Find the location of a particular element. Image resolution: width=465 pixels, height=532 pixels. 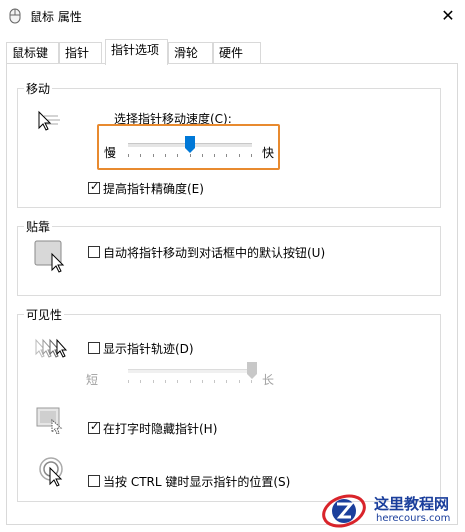

slow-label: 慢 is located at coordinates (110, 153).